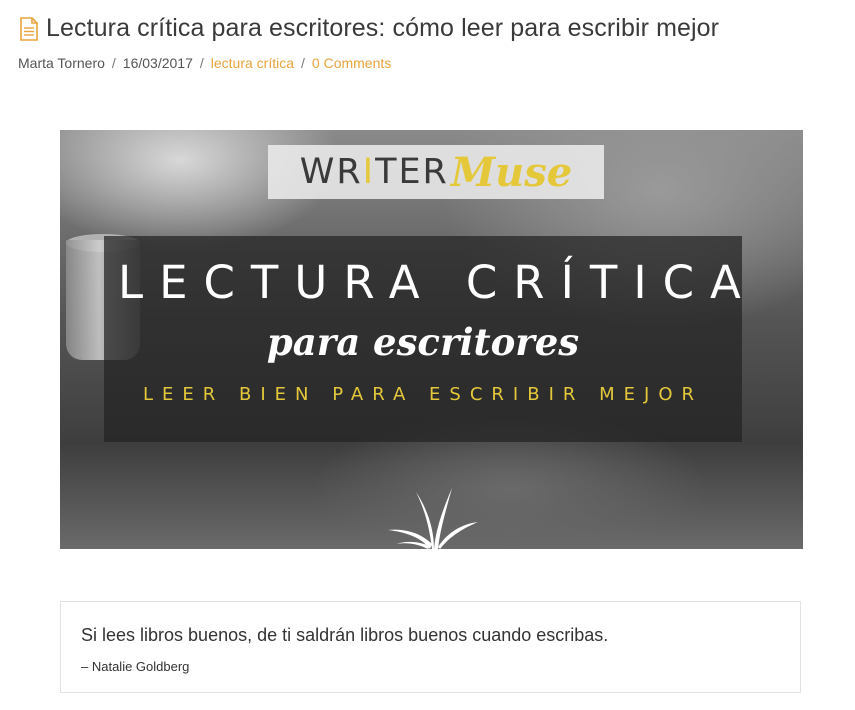  What do you see at coordinates (374, 172) in the screenshot?
I see `logo-writer-text: WRITER` at bounding box center [374, 172].